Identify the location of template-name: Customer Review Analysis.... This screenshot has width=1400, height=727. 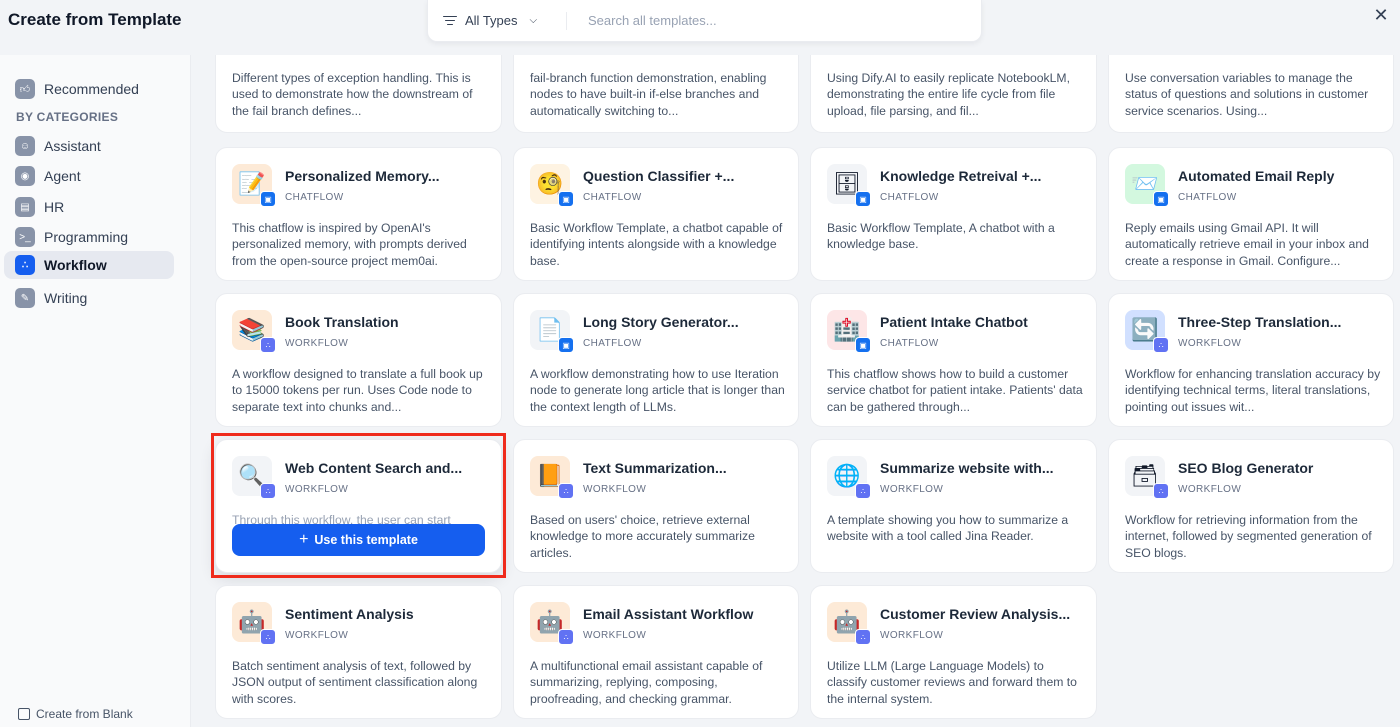
(975, 614).